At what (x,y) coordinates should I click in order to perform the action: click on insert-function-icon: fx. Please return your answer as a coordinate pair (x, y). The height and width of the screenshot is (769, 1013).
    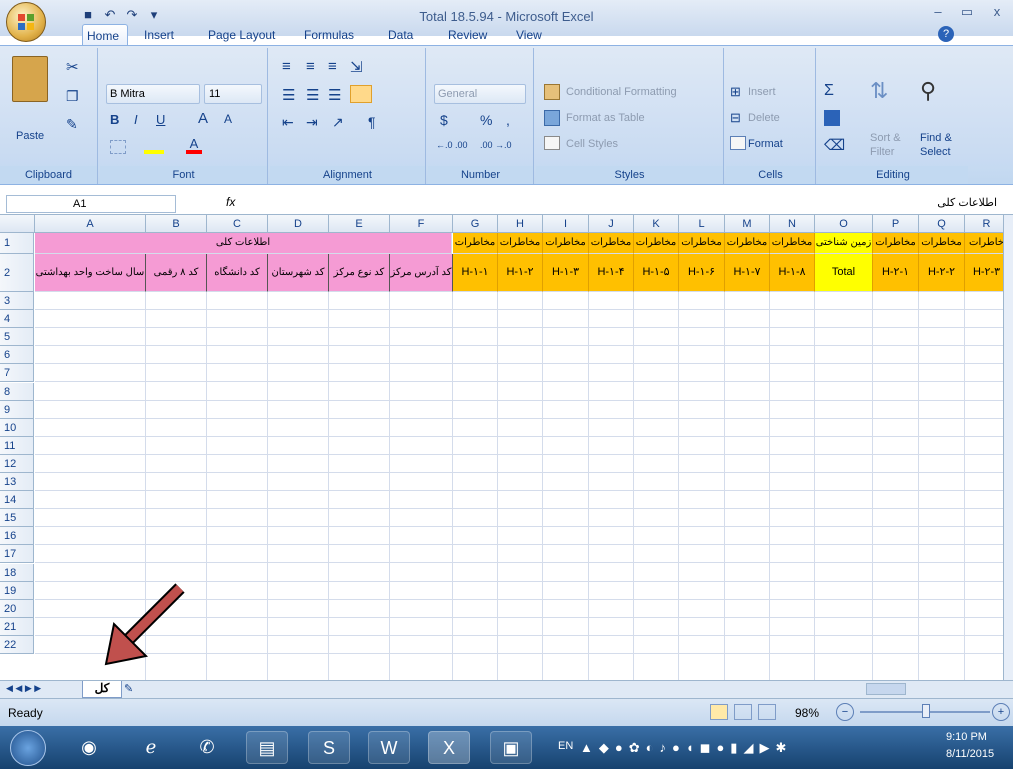
    Looking at the image, I should click on (230, 202).